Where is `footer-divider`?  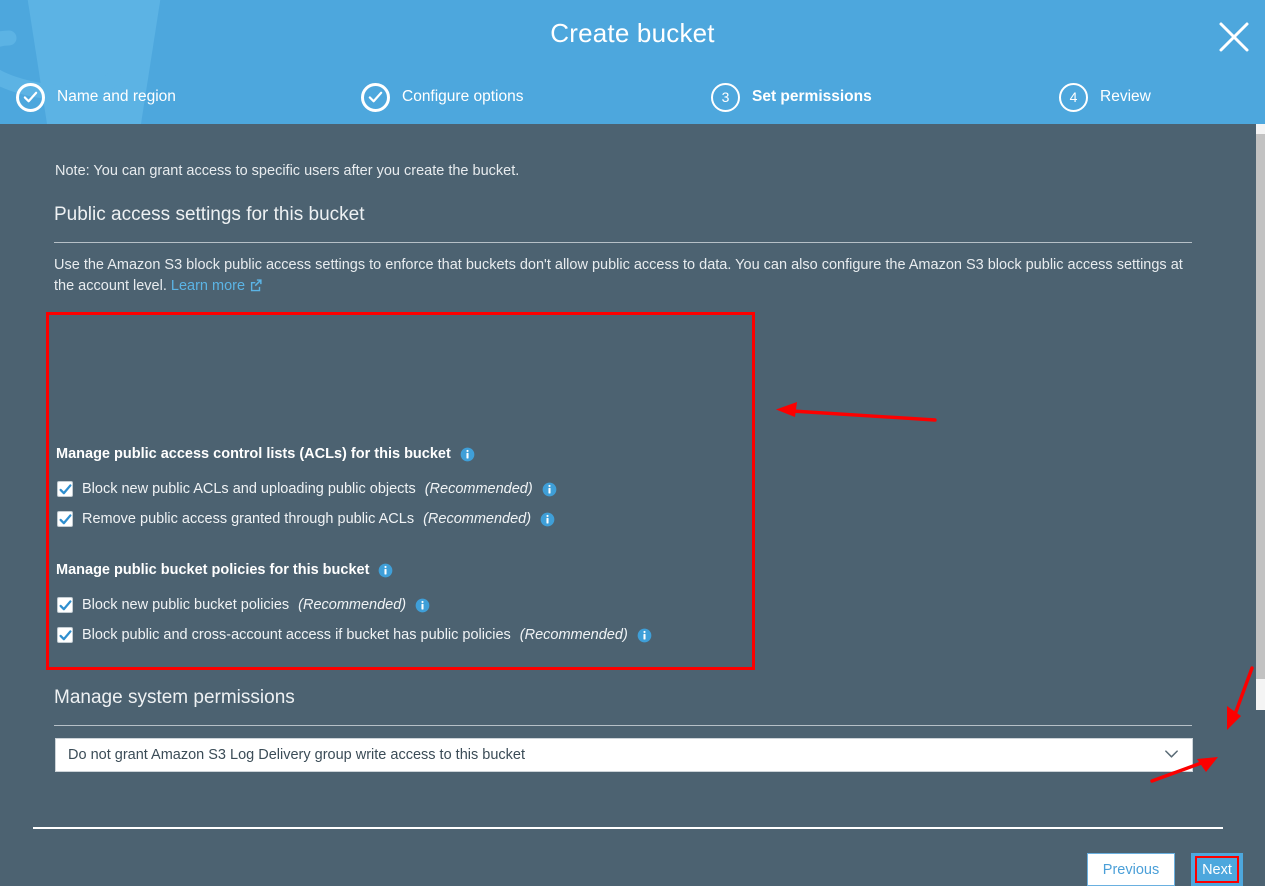 footer-divider is located at coordinates (628, 828).